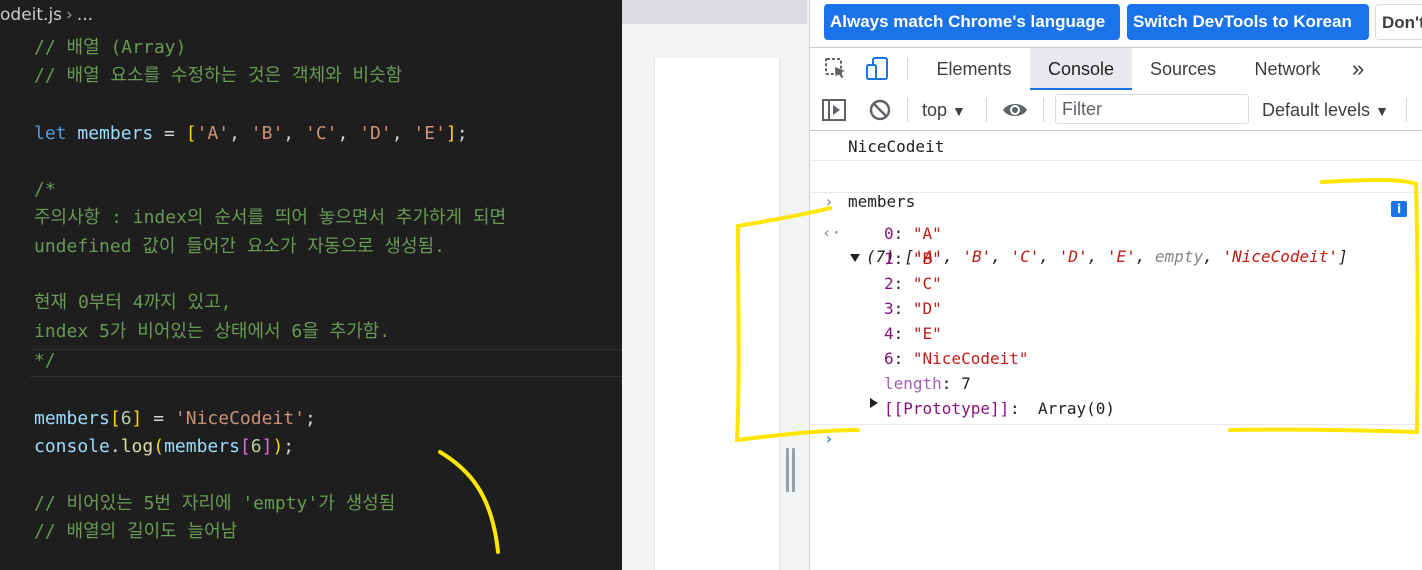 The height and width of the screenshot is (570, 1422). I want to click on string: 'A', so click(213, 133).